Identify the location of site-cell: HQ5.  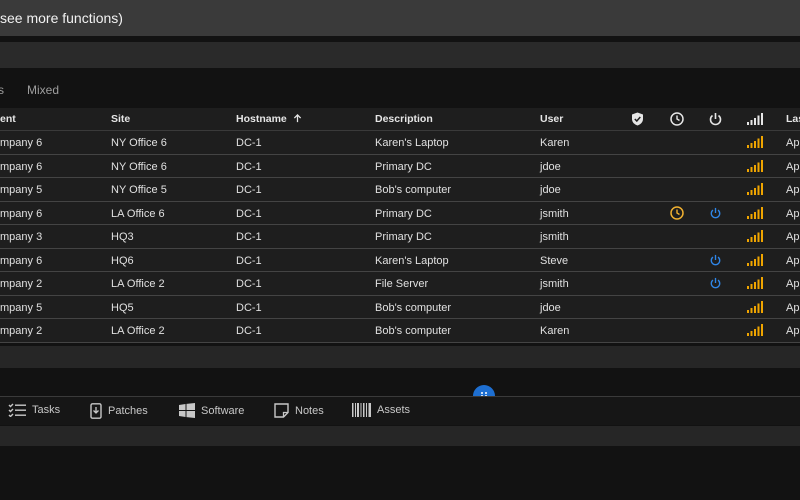
(122, 307).